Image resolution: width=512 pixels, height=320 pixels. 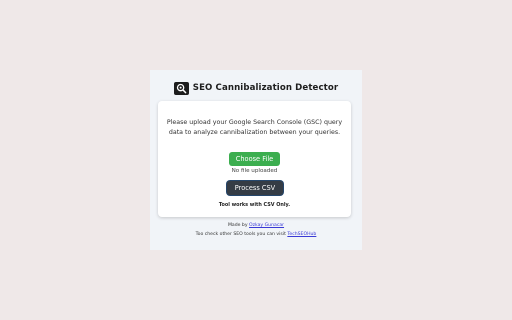 I want to click on file-status: No file uploaded, so click(x=254, y=171).